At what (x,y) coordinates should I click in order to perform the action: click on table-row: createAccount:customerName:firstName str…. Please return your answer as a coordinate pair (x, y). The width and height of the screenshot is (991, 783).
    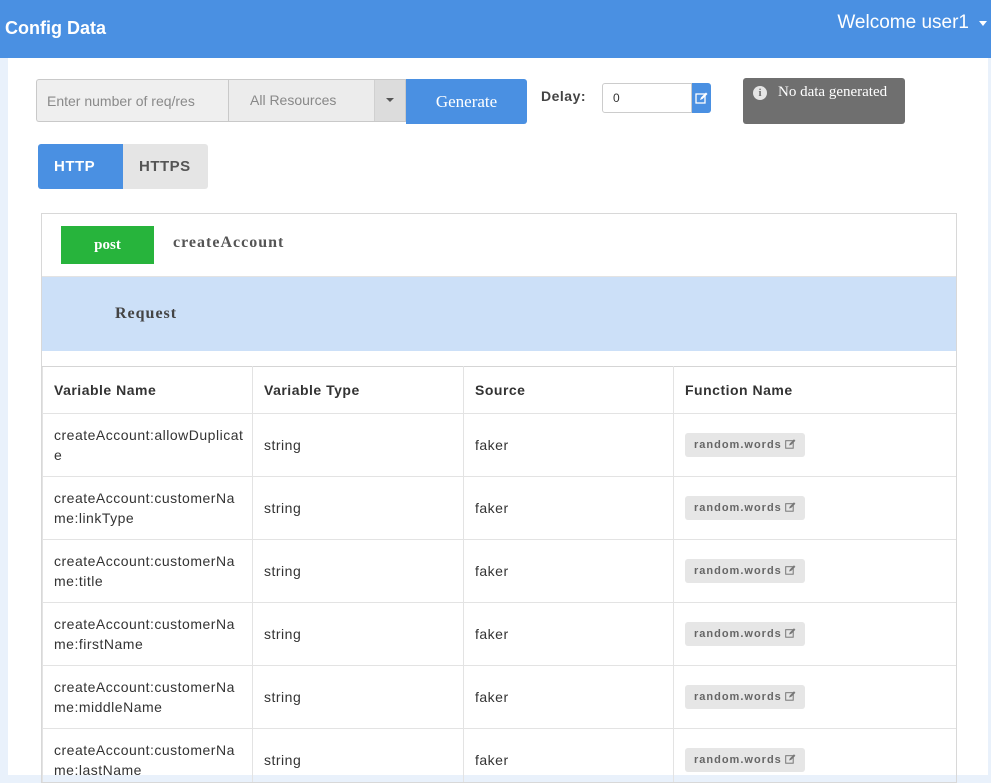
    Looking at the image, I should click on (500, 634).